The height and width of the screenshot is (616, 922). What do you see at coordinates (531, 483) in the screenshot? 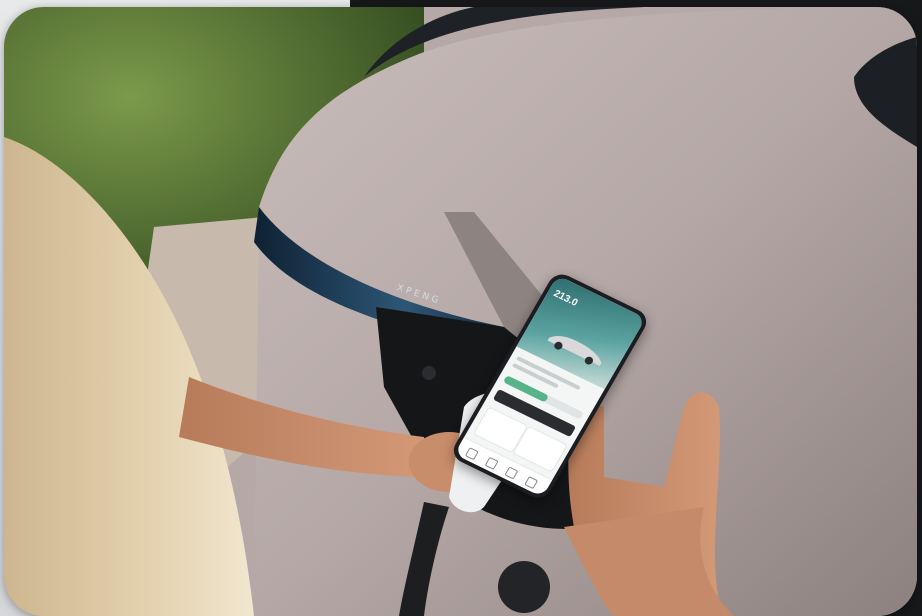
I see `nav-profile-icon` at bounding box center [531, 483].